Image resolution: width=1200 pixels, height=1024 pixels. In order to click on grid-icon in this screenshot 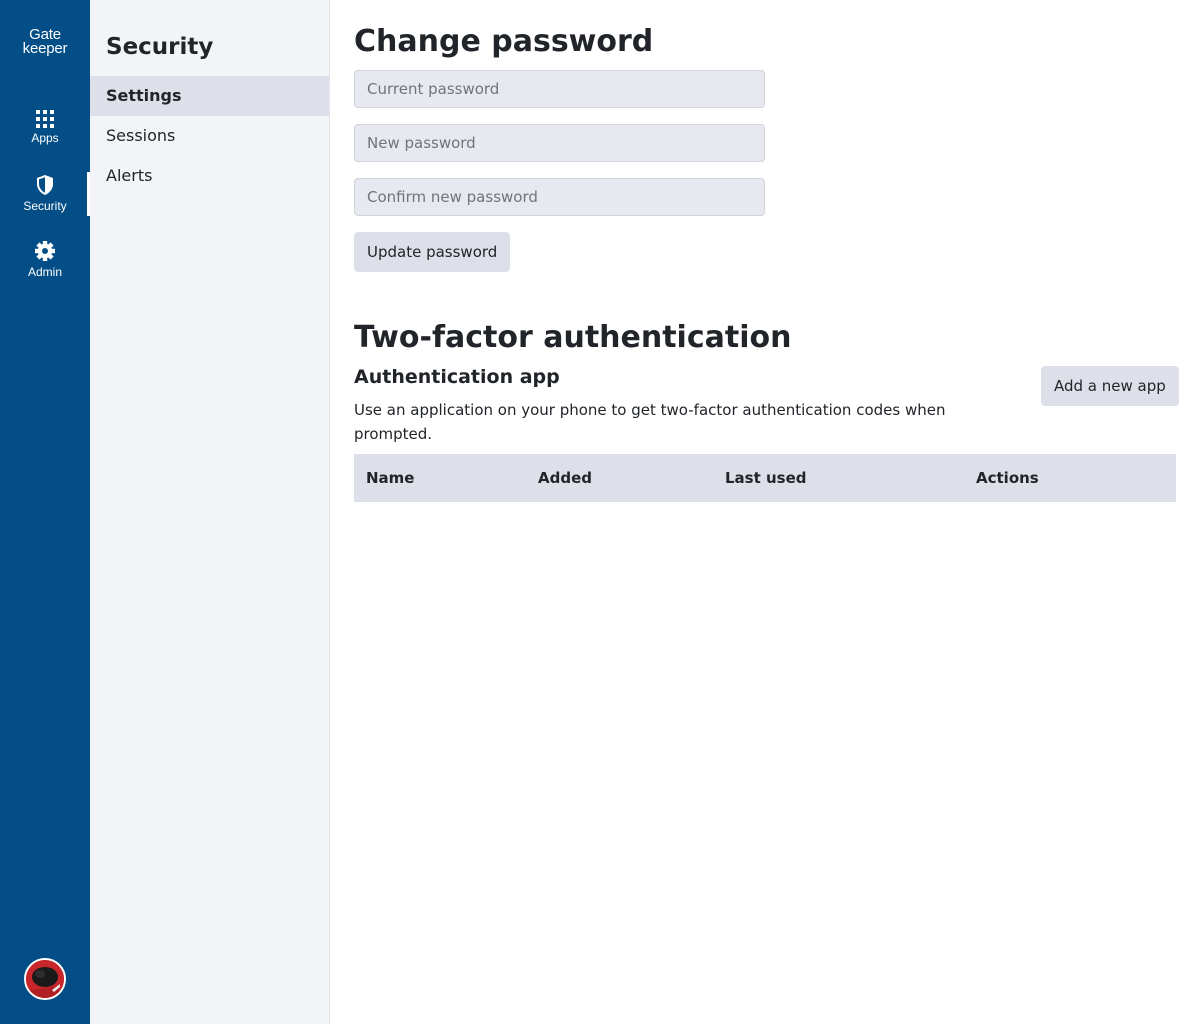, I will do `click(45, 119)`.